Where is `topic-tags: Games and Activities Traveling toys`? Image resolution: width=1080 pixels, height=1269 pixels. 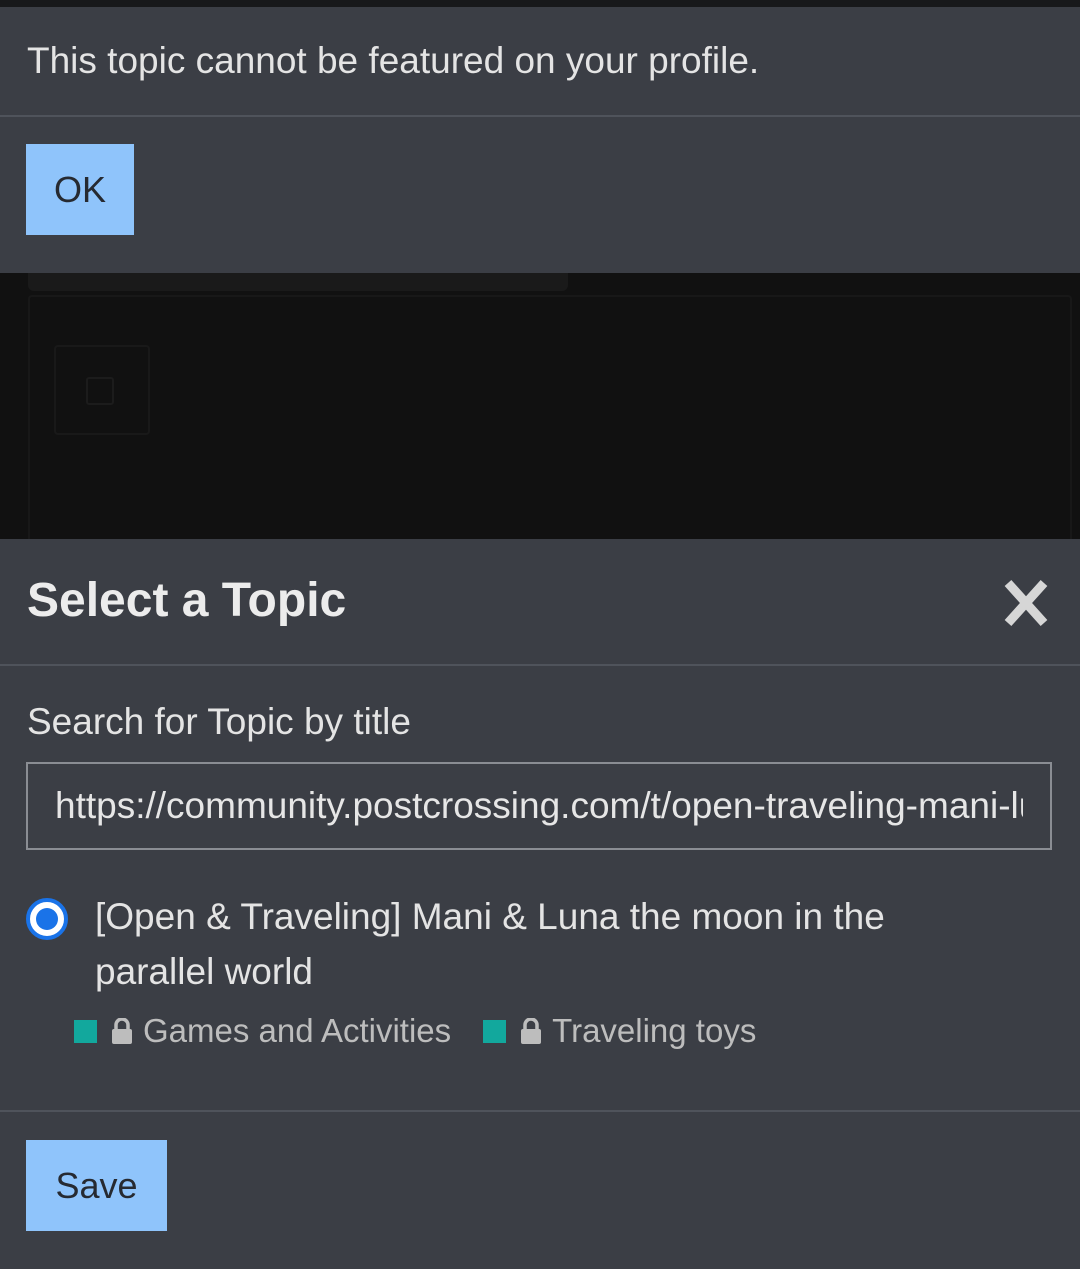 topic-tags: Games and Activities Traveling toys is located at coordinates (431, 1031).